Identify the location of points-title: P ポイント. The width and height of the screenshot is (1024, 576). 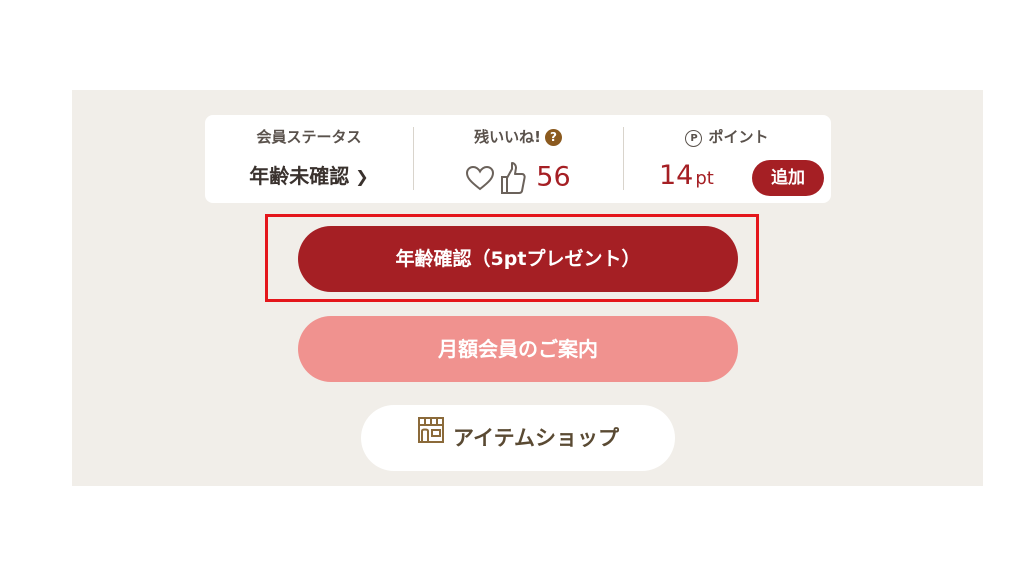
(727, 137).